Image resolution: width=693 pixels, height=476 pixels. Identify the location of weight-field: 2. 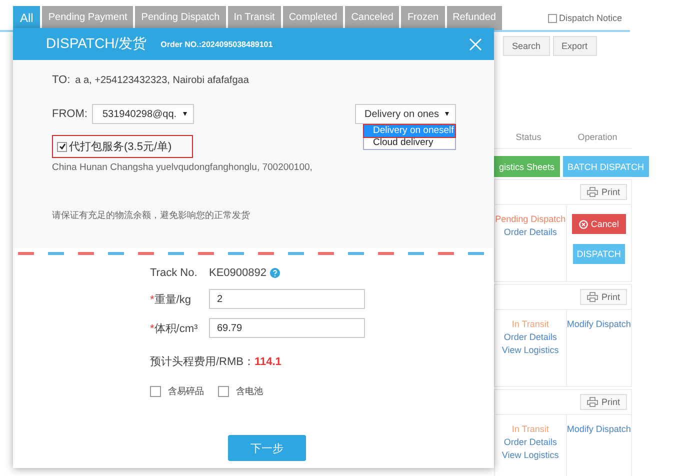
(287, 299).